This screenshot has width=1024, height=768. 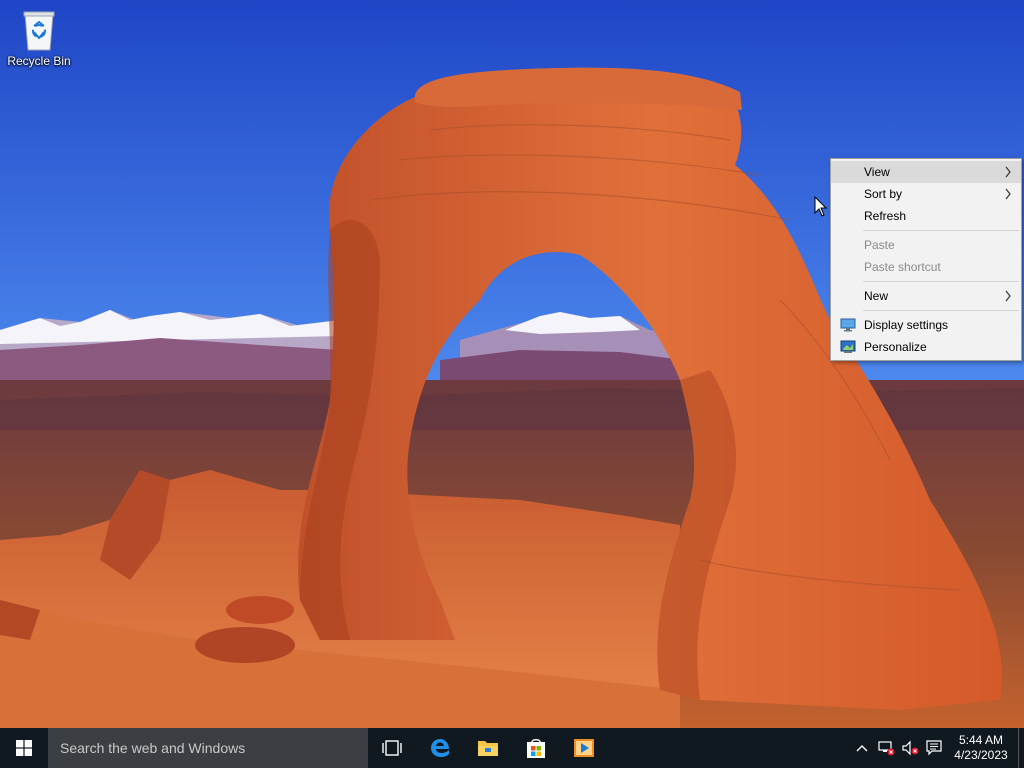 I want to click on media-player-button, so click(x=584, y=748).